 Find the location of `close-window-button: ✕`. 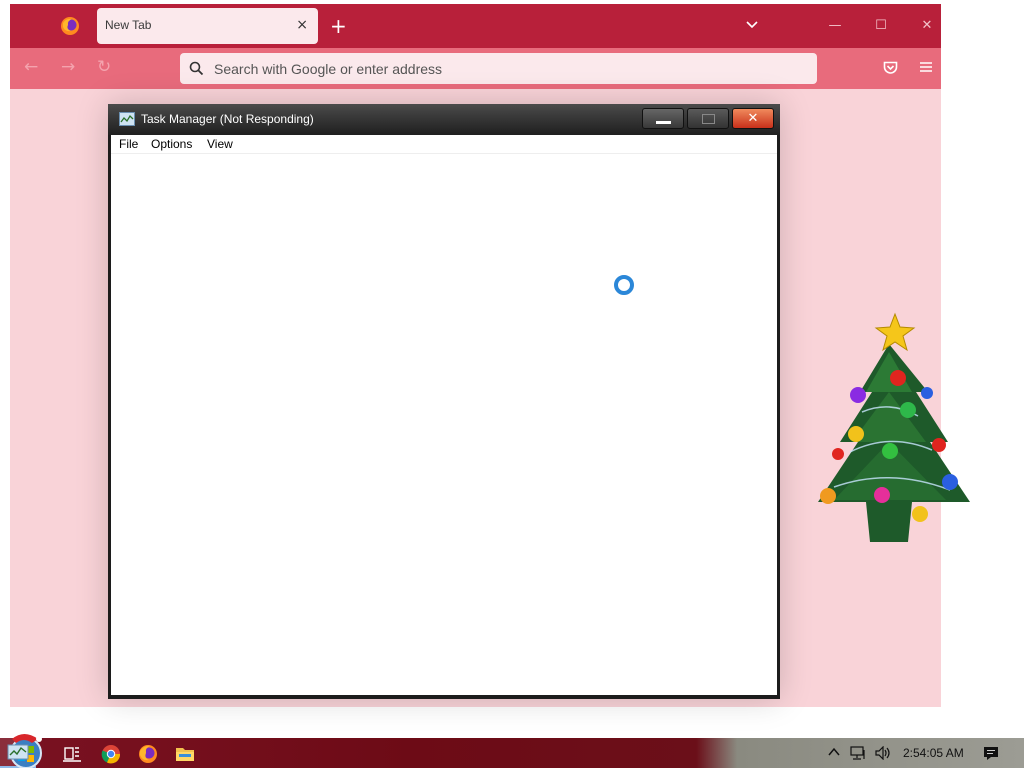

close-window-button: ✕ is located at coordinates (927, 26).